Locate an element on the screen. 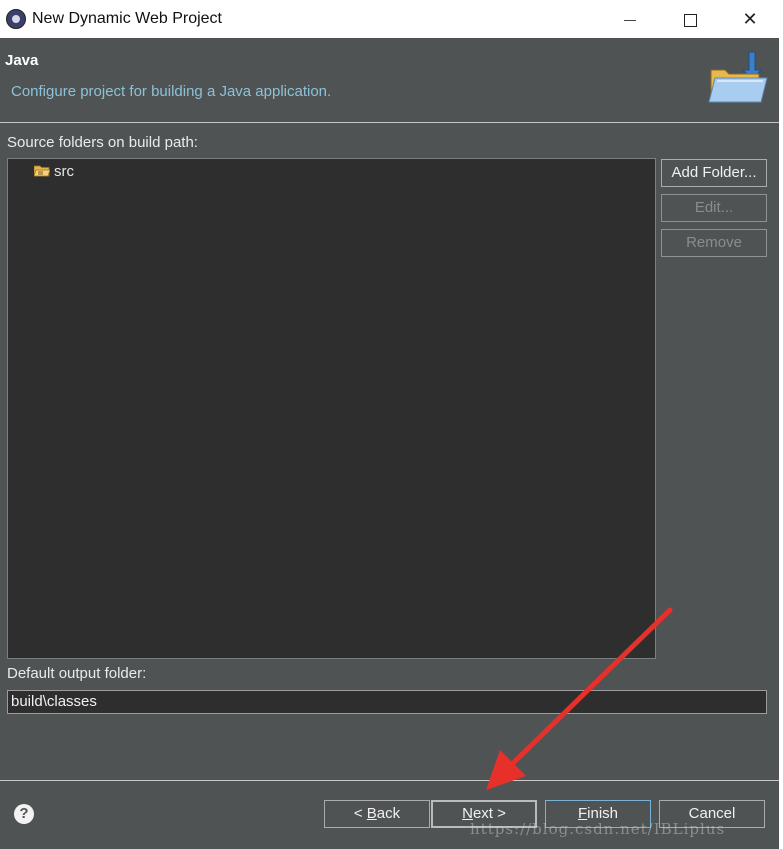 This screenshot has height=849, width=783. remove-button: Remove is located at coordinates (714, 243).